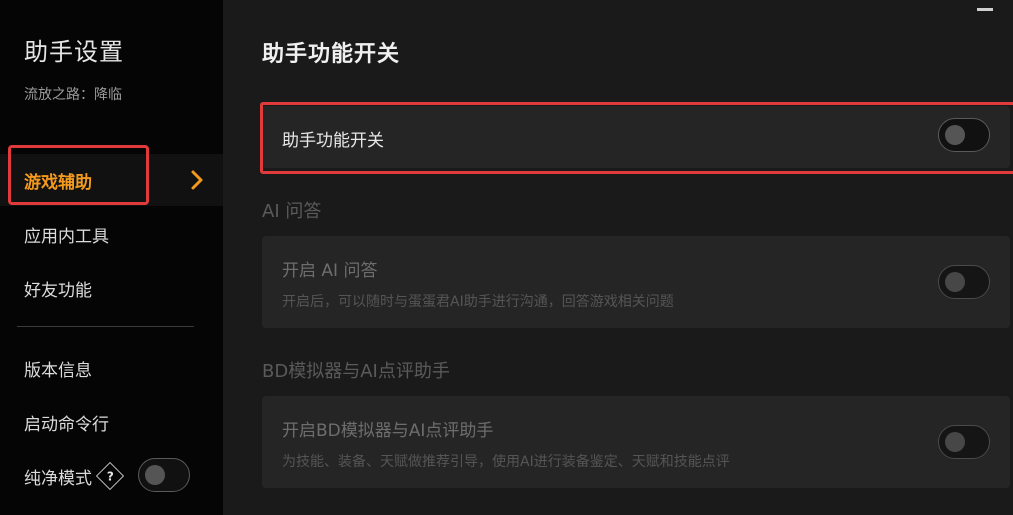 This screenshot has height=515, width=1013. What do you see at coordinates (110, 476) in the screenshot?
I see `help-diamond-icon: ?` at bounding box center [110, 476].